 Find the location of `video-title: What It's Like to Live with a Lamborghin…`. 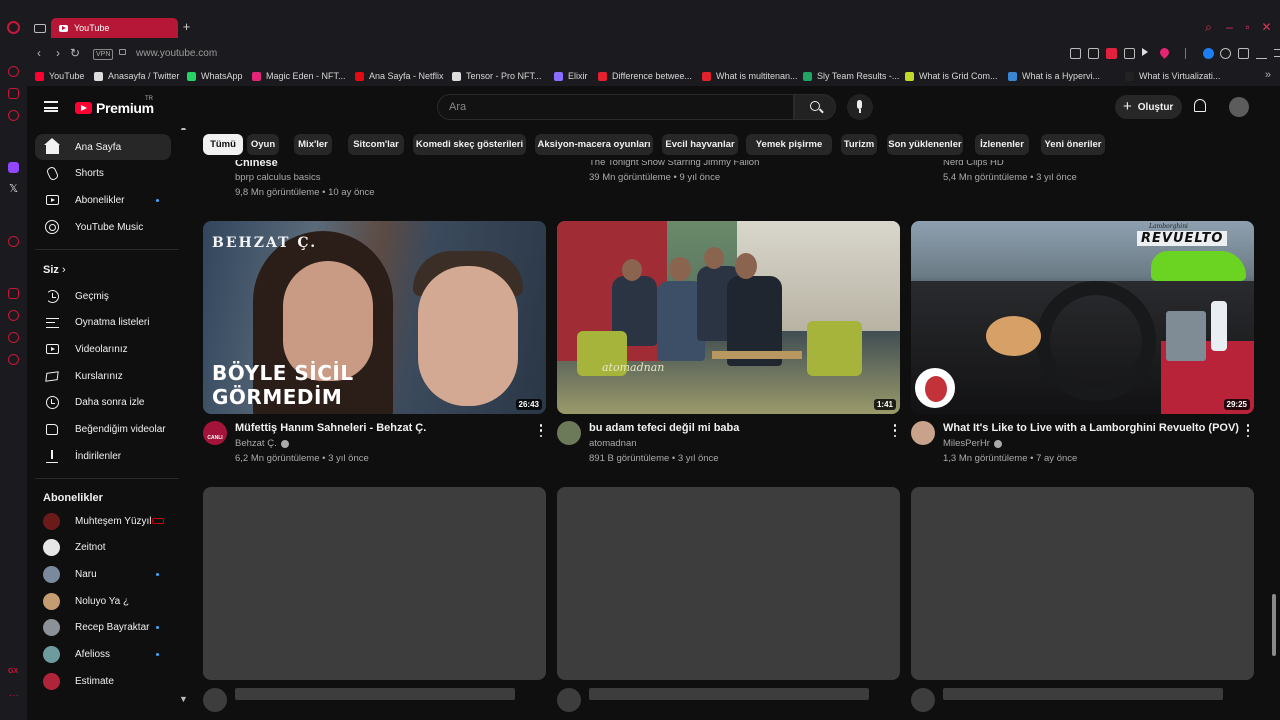

video-title: What It's Like to Live with a Lamborghin… is located at coordinates (1091, 428).